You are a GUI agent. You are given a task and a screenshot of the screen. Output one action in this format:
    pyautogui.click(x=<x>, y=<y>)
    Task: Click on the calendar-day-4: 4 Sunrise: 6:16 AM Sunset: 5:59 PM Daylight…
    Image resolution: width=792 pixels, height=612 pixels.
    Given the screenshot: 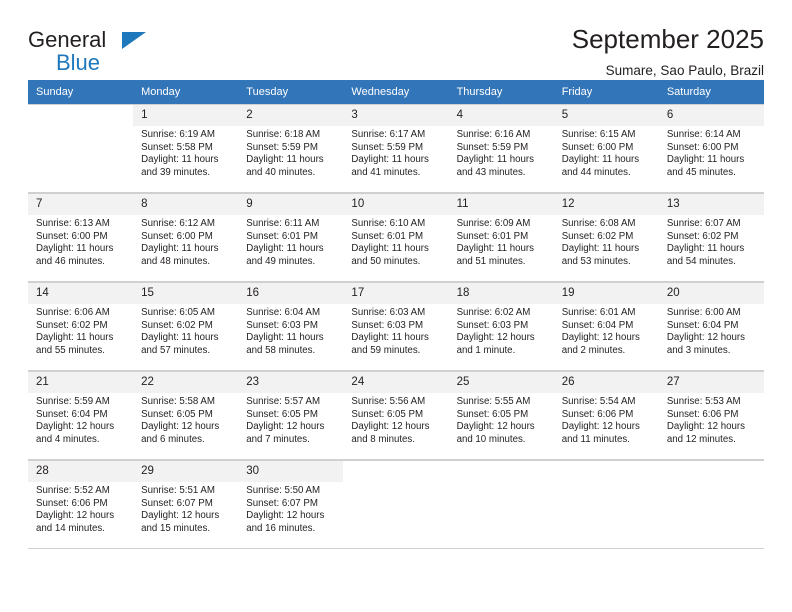 What is the action you would take?
    pyautogui.click(x=501, y=148)
    